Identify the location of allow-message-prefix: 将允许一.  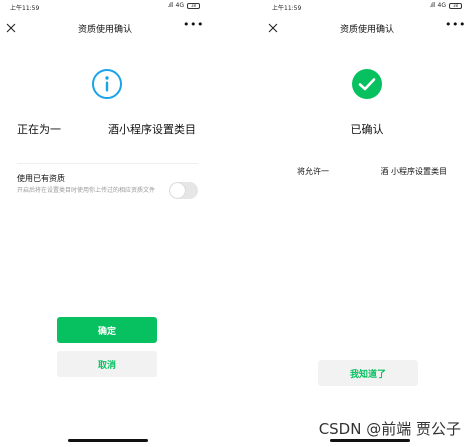
(313, 171).